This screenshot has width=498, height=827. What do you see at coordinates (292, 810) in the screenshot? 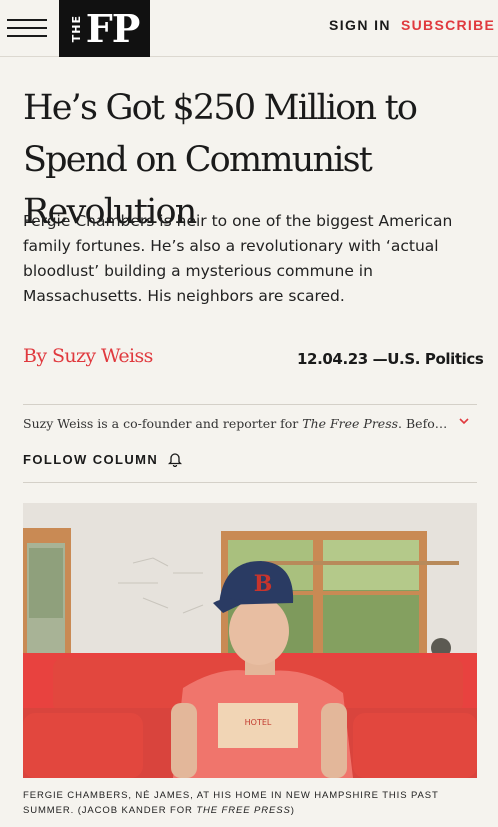
I see `caption-text-end: )` at bounding box center [292, 810].